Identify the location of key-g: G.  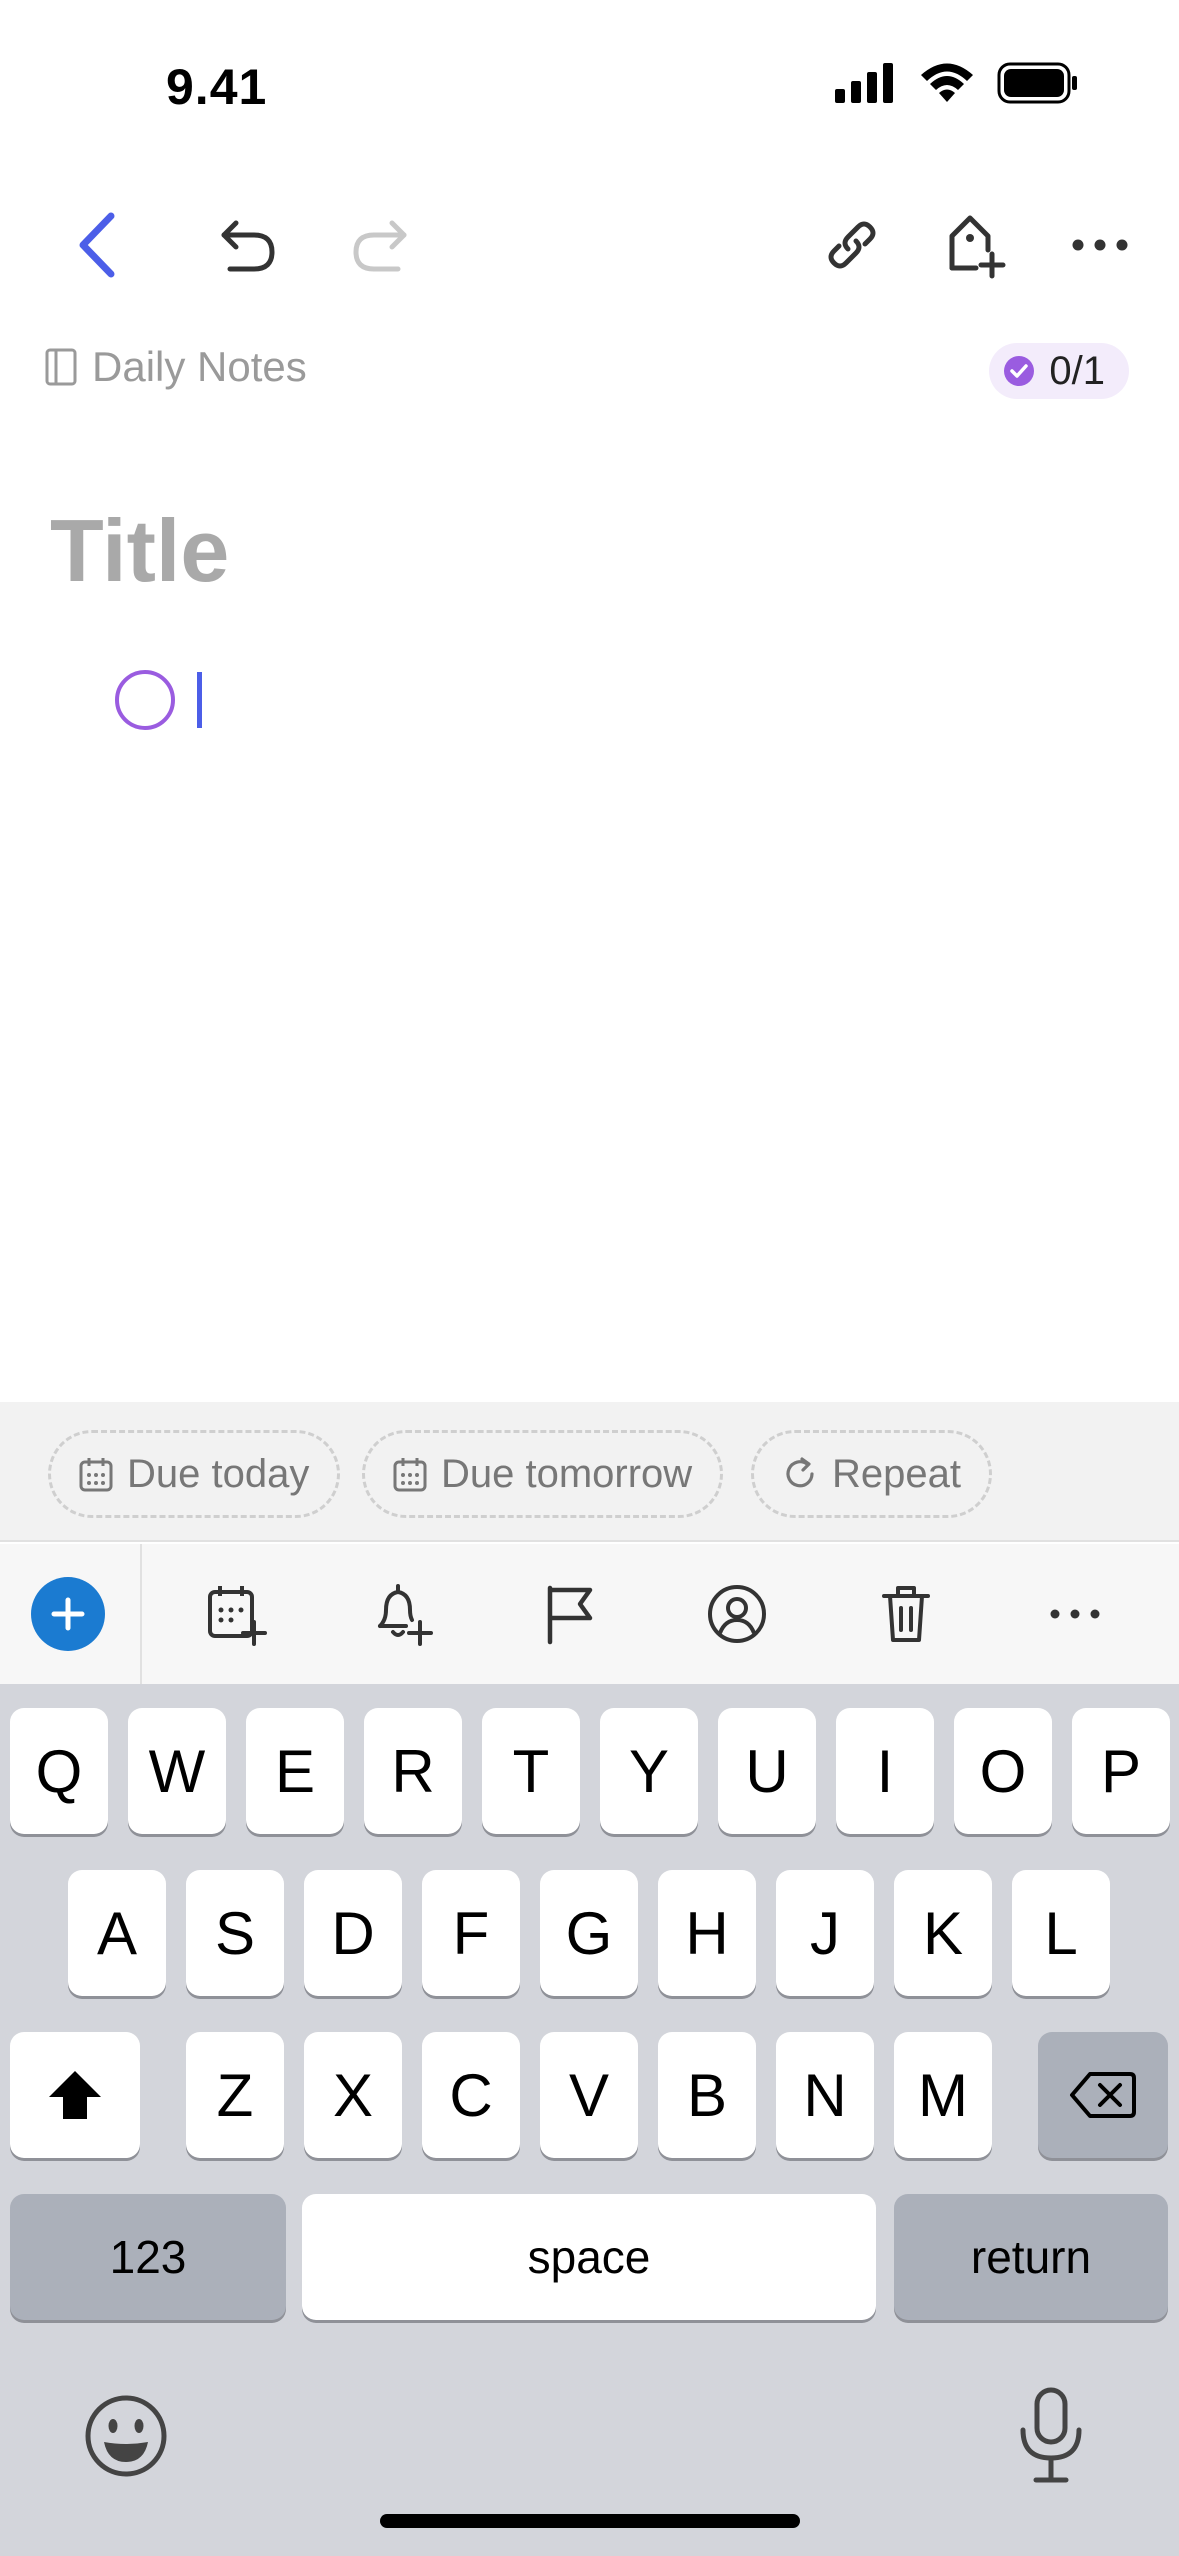
(589, 1933).